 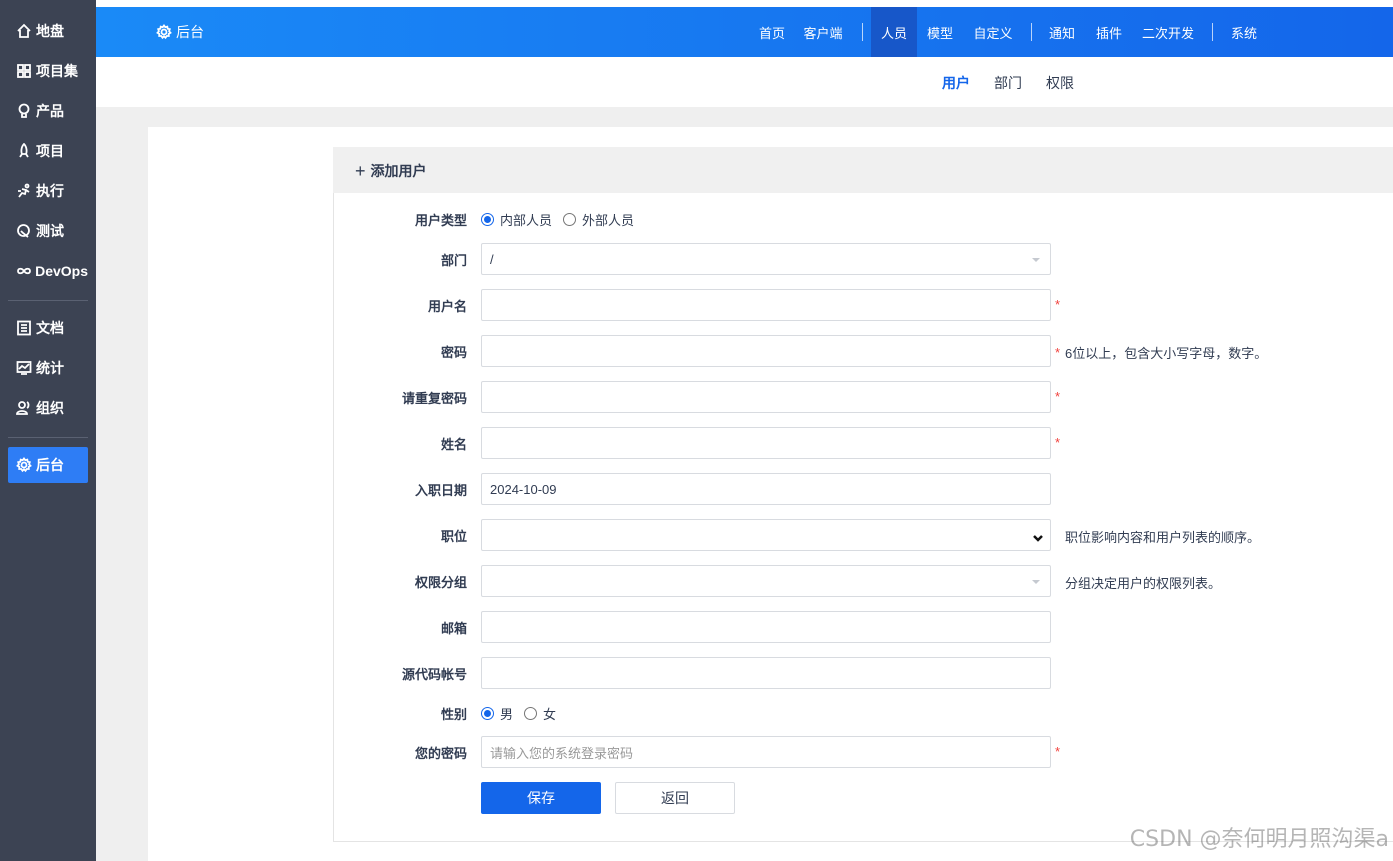 What do you see at coordinates (1062, 32) in the screenshot?
I see `topnav-message: 通知` at bounding box center [1062, 32].